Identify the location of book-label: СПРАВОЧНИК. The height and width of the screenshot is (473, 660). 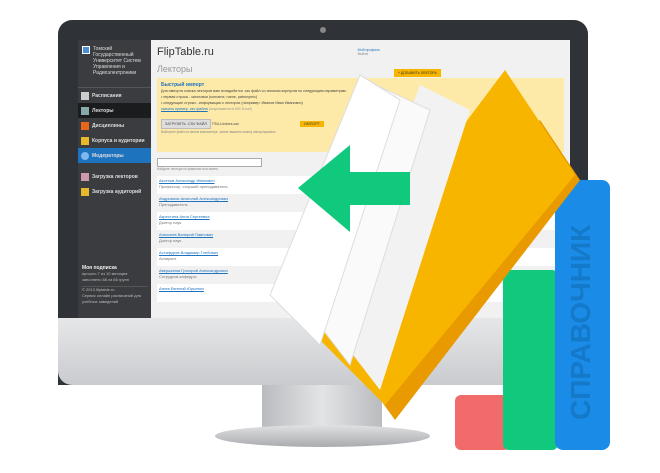
(580, 322).